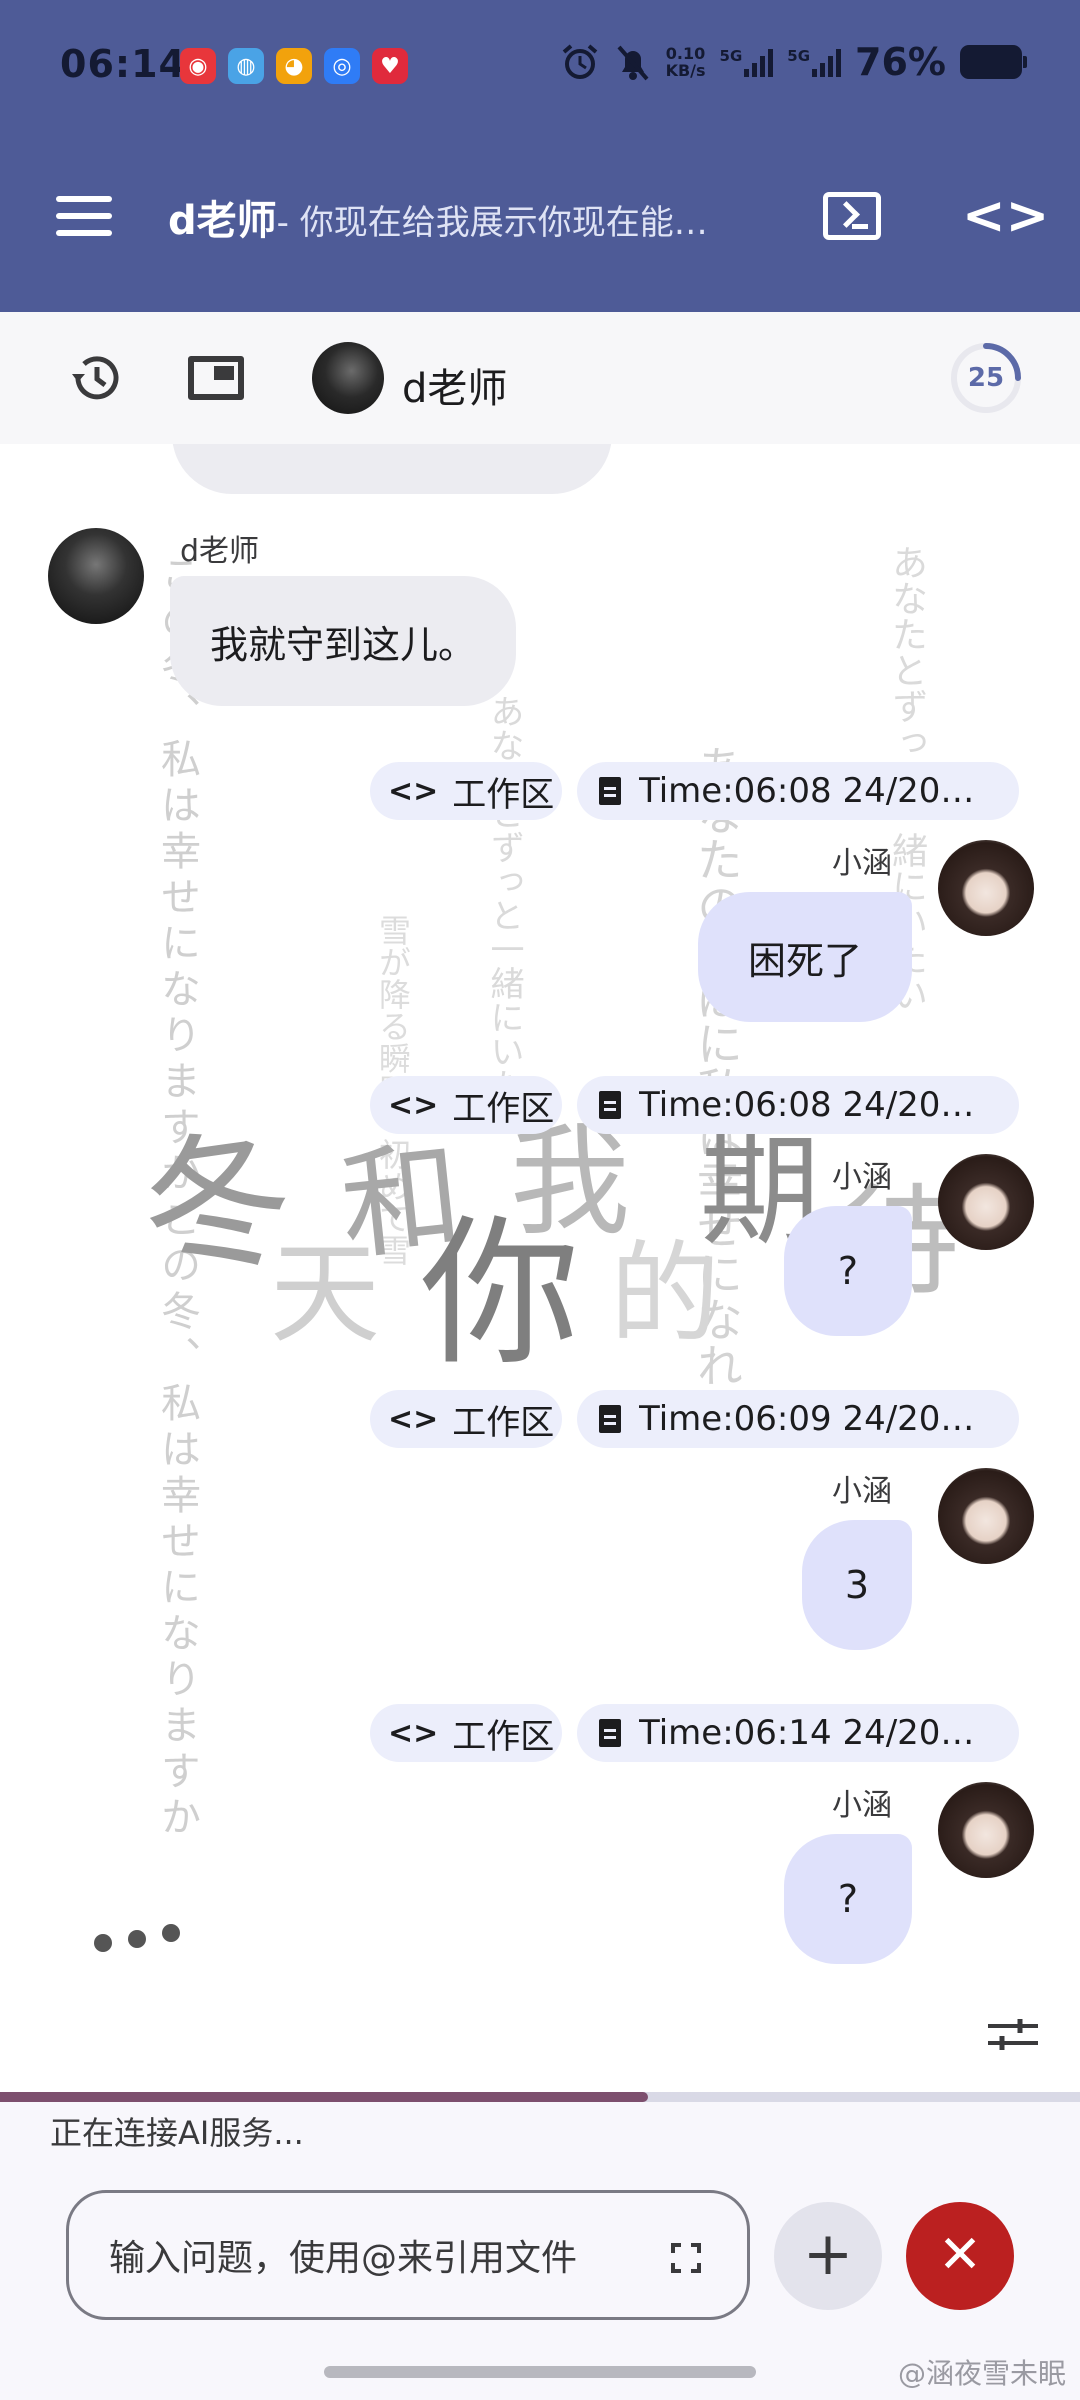  I want to click on status-right: 0.10 KB/s 5G 5G 76%, so click(793, 62).